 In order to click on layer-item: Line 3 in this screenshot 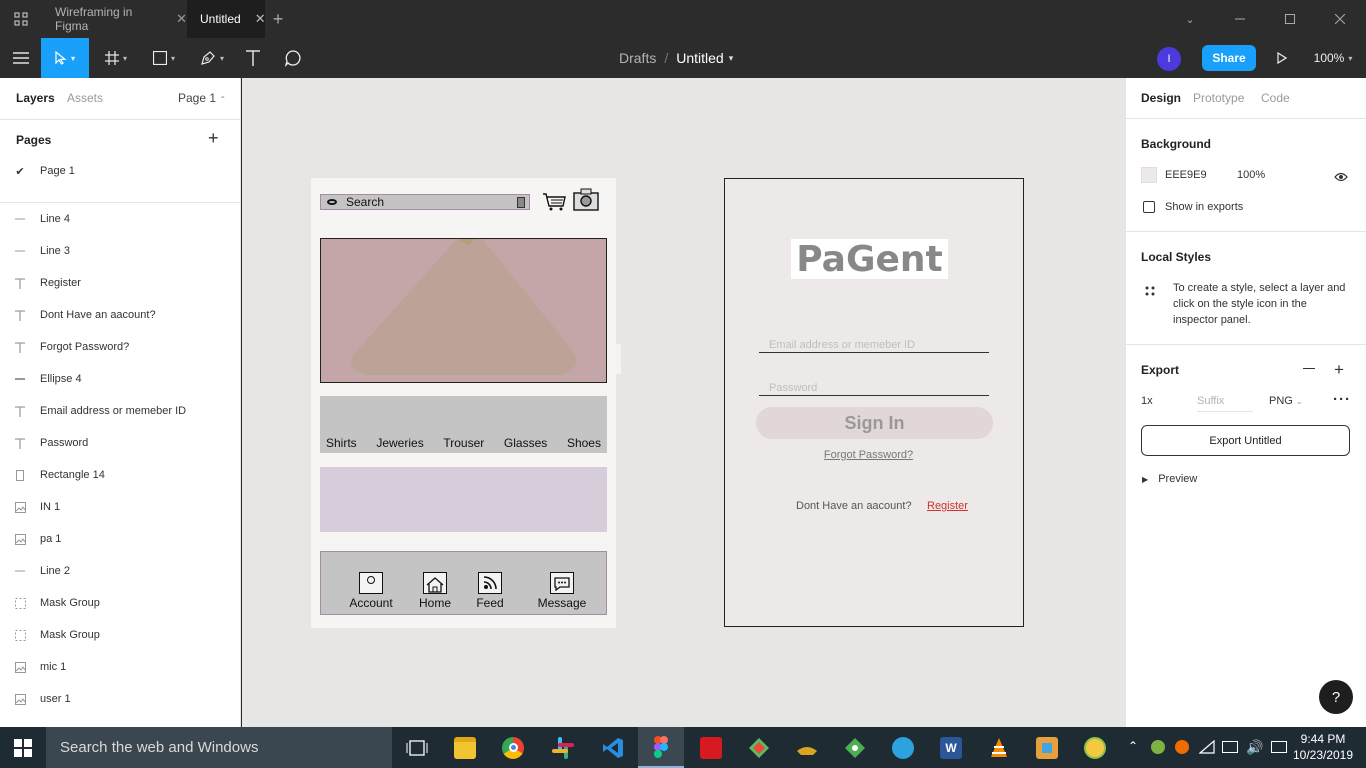, I will do `click(120, 251)`.